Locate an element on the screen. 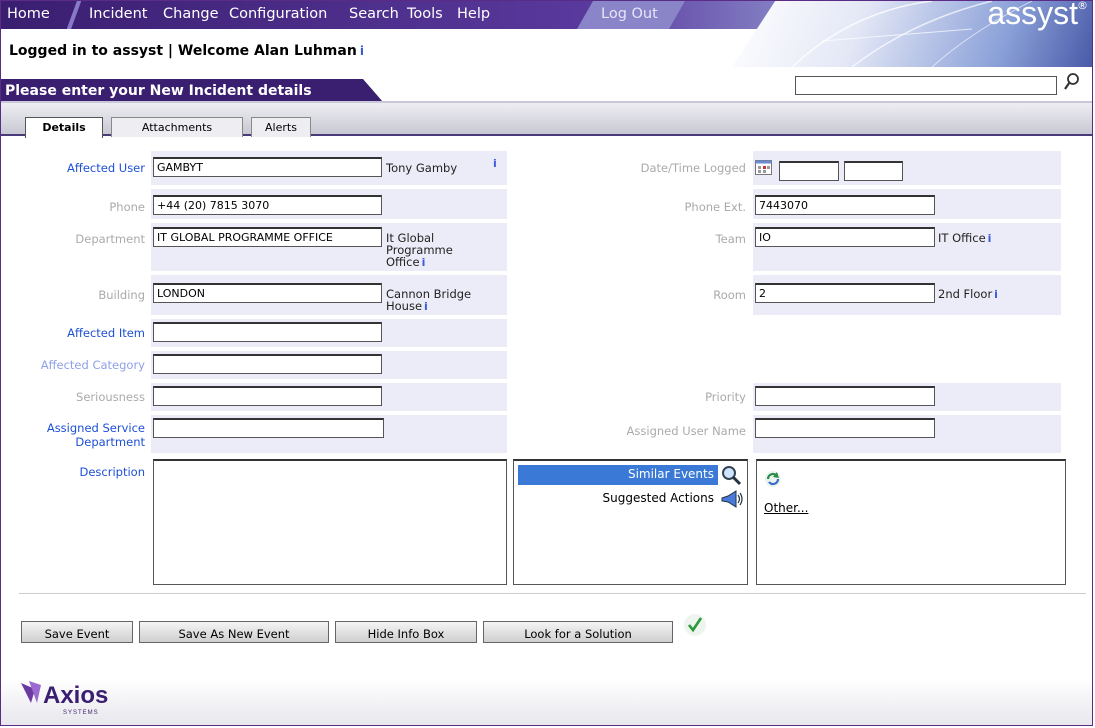 The image size is (1095, 728). room-info-icon: i is located at coordinates (996, 294).